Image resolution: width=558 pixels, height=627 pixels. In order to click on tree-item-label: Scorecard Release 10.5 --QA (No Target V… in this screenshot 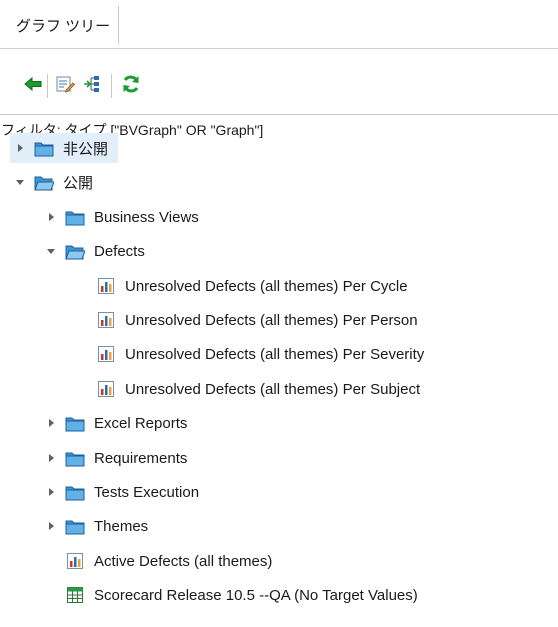, I will do `click(256, 595)`.